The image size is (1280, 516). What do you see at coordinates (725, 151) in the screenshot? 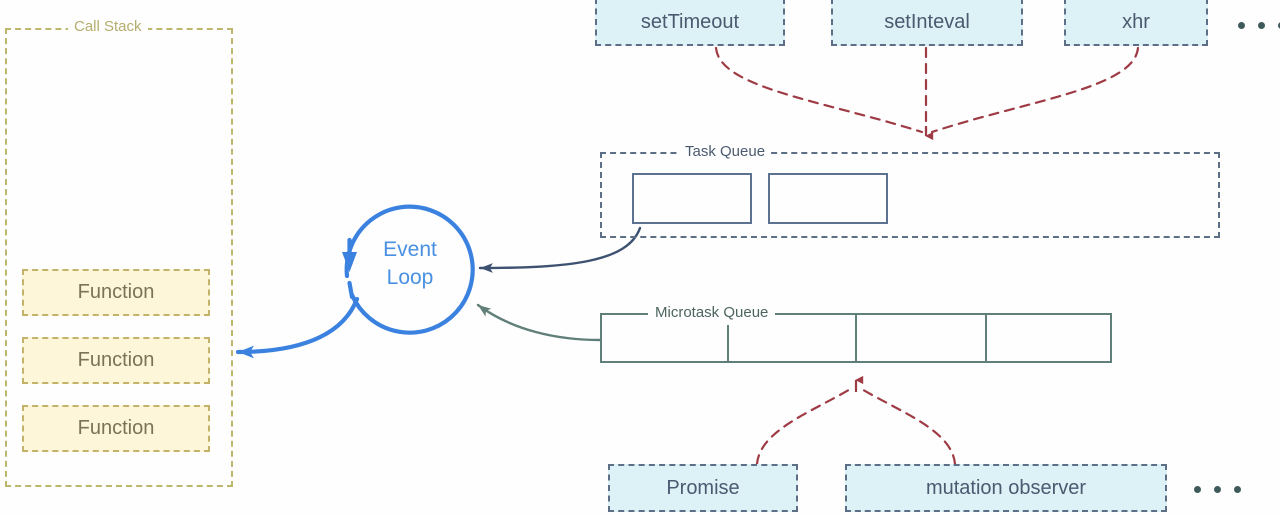
I see `task-queue-label: Task Queue` at bounding box center [725, 151].